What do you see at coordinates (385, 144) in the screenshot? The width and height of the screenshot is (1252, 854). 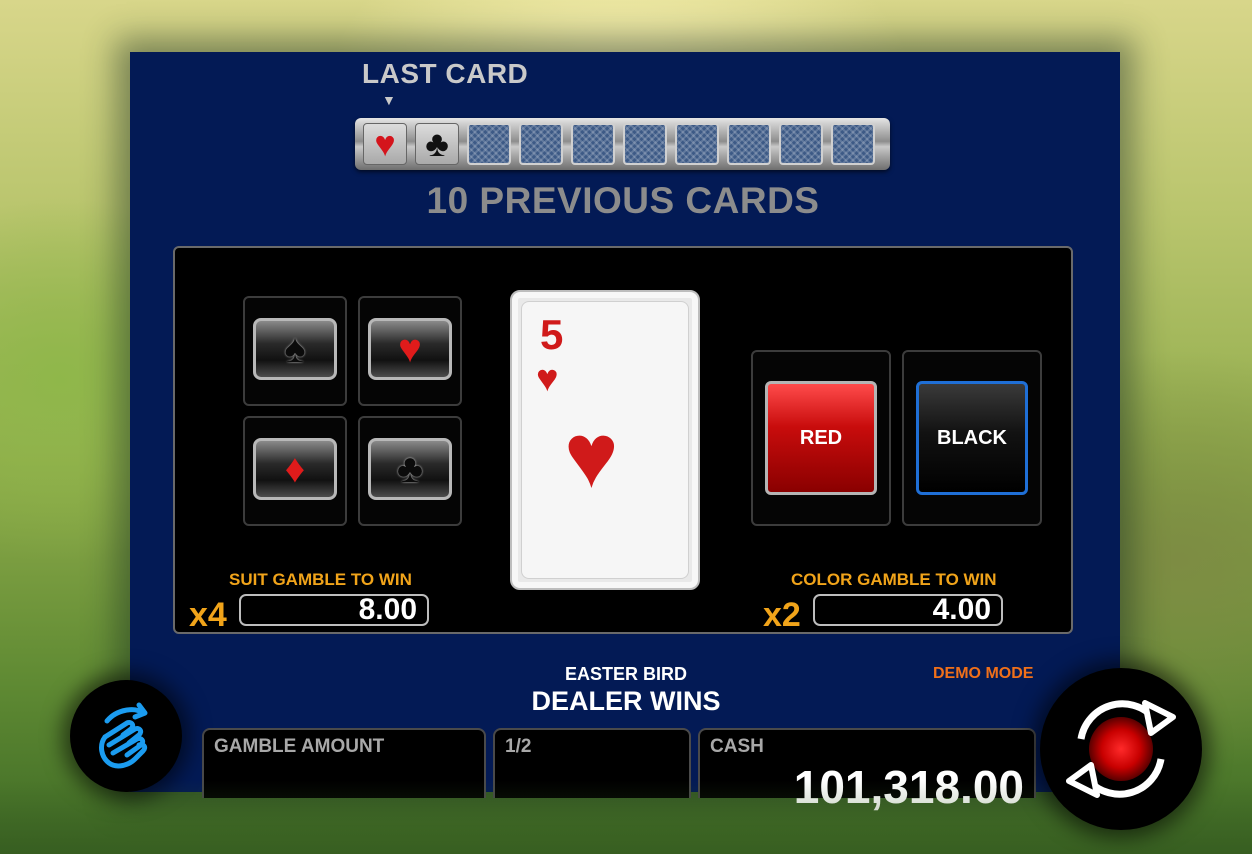 I see `history-card-heart: ♥` at bounding box center [385, 144].